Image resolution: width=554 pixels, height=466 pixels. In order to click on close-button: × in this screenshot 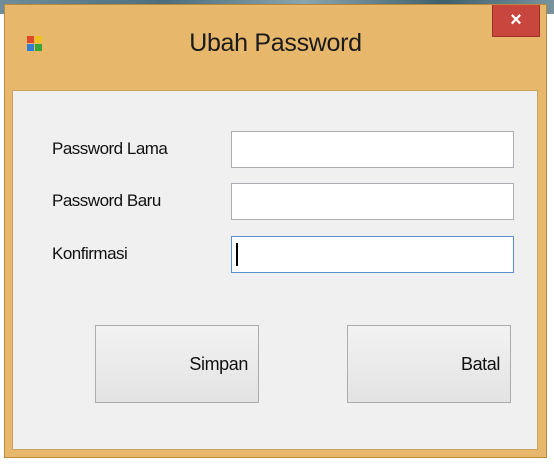, I will do `click(516, 21)`.